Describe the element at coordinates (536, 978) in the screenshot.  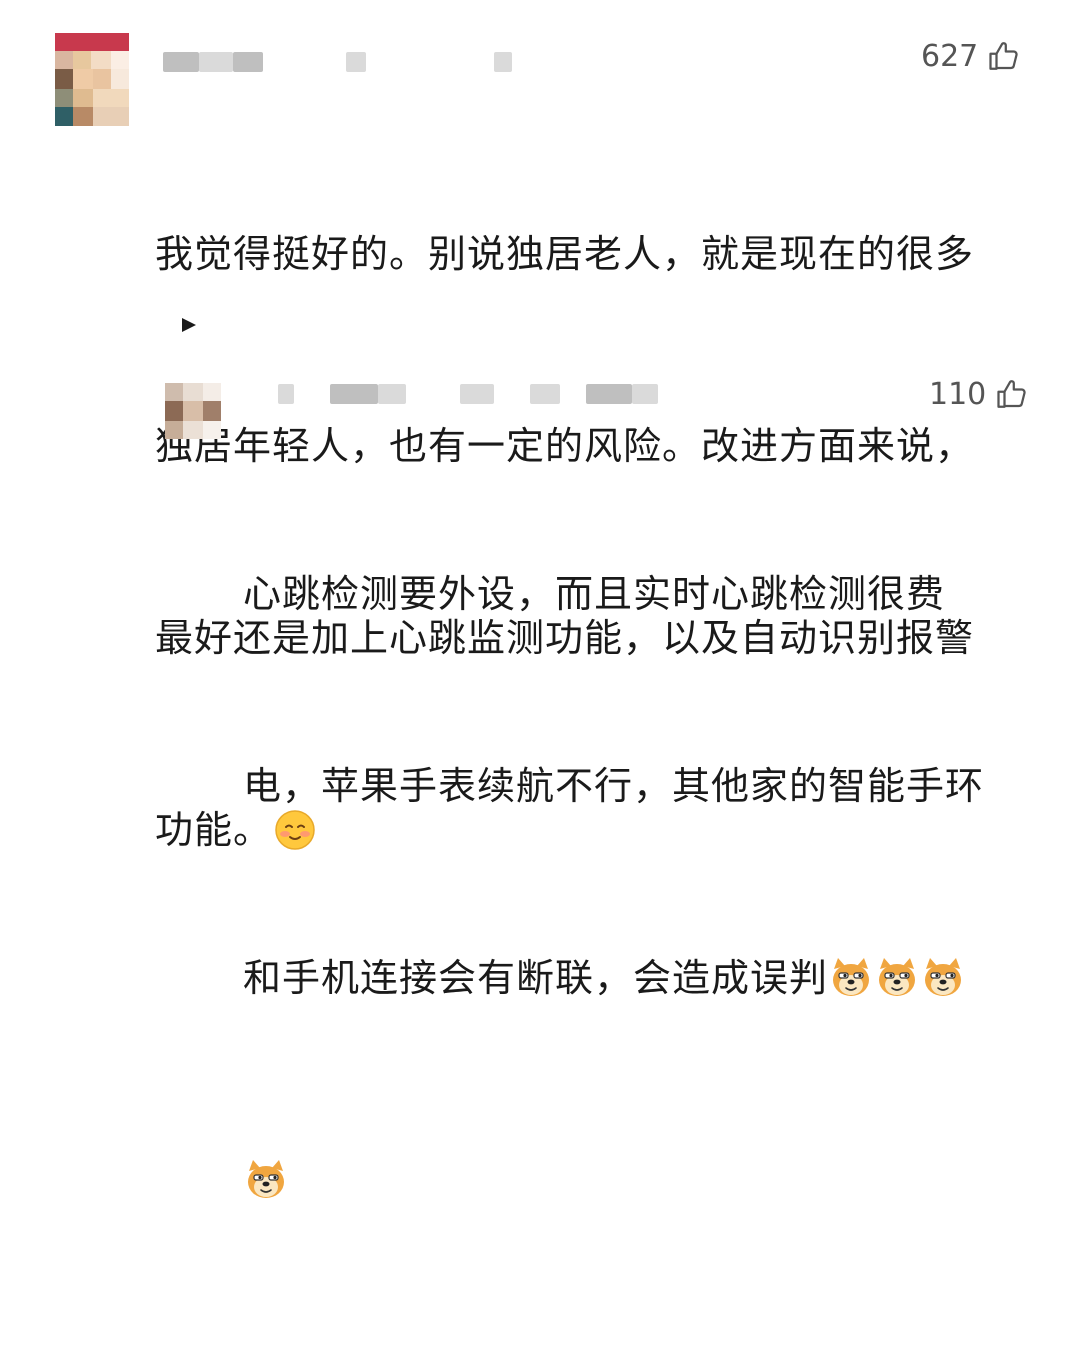
I see `comment-line: 和手机连接会有断联，会造成误判` at that location.